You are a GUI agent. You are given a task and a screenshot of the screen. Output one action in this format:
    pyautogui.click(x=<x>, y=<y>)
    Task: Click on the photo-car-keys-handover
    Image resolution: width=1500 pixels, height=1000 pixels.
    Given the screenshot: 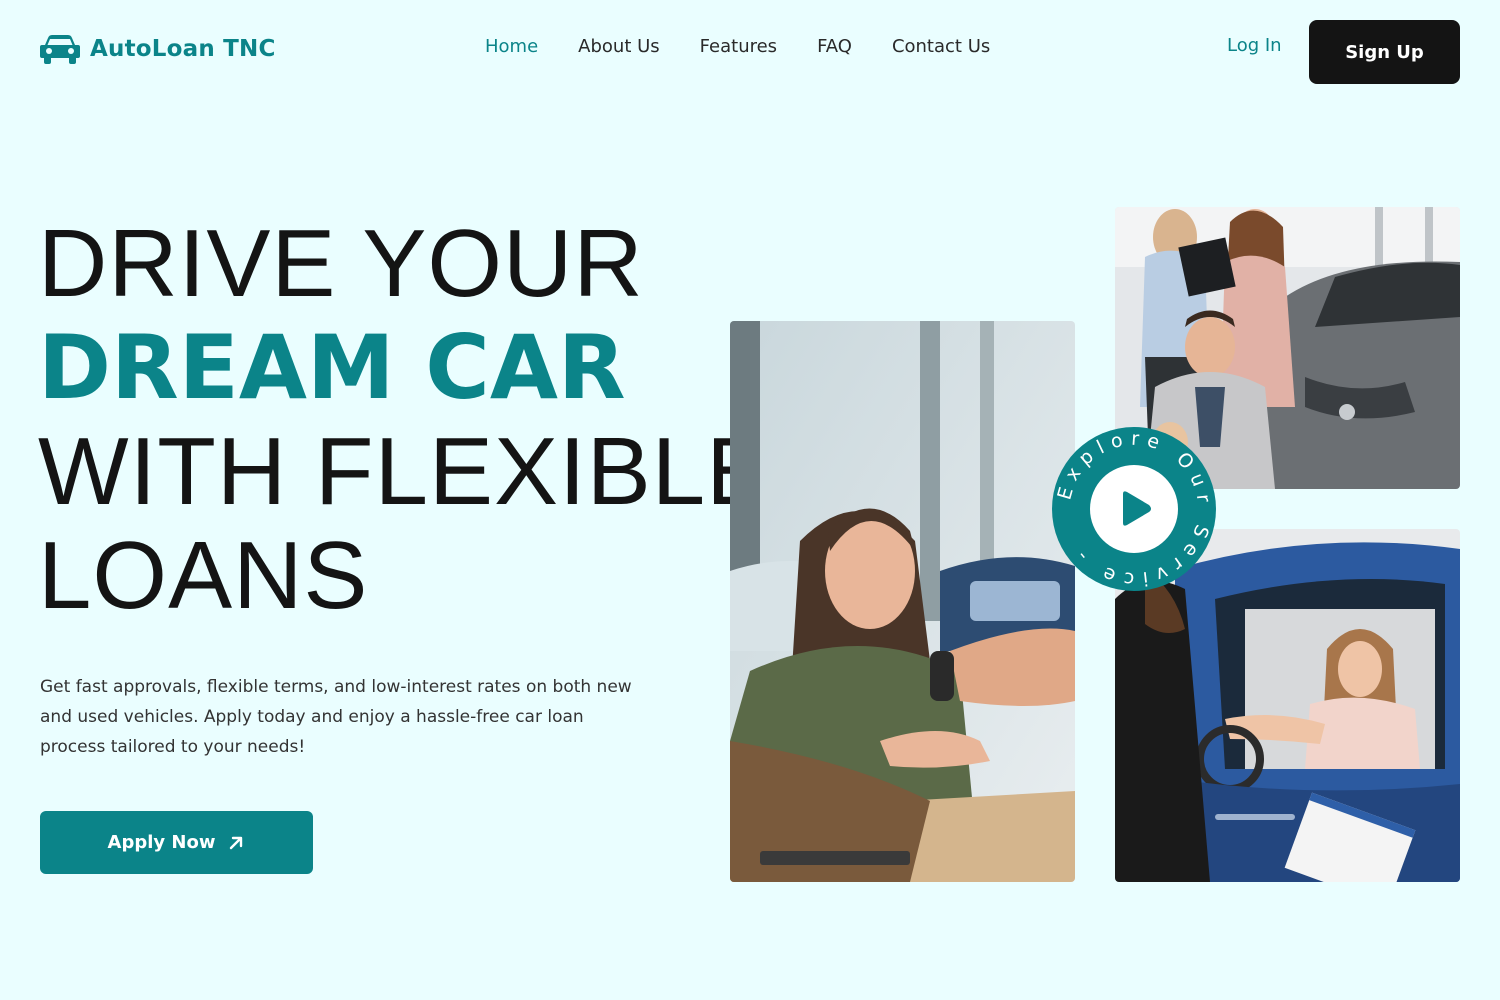 What is the action you would take?
    pyautogui.click(x=902, y=601)
    